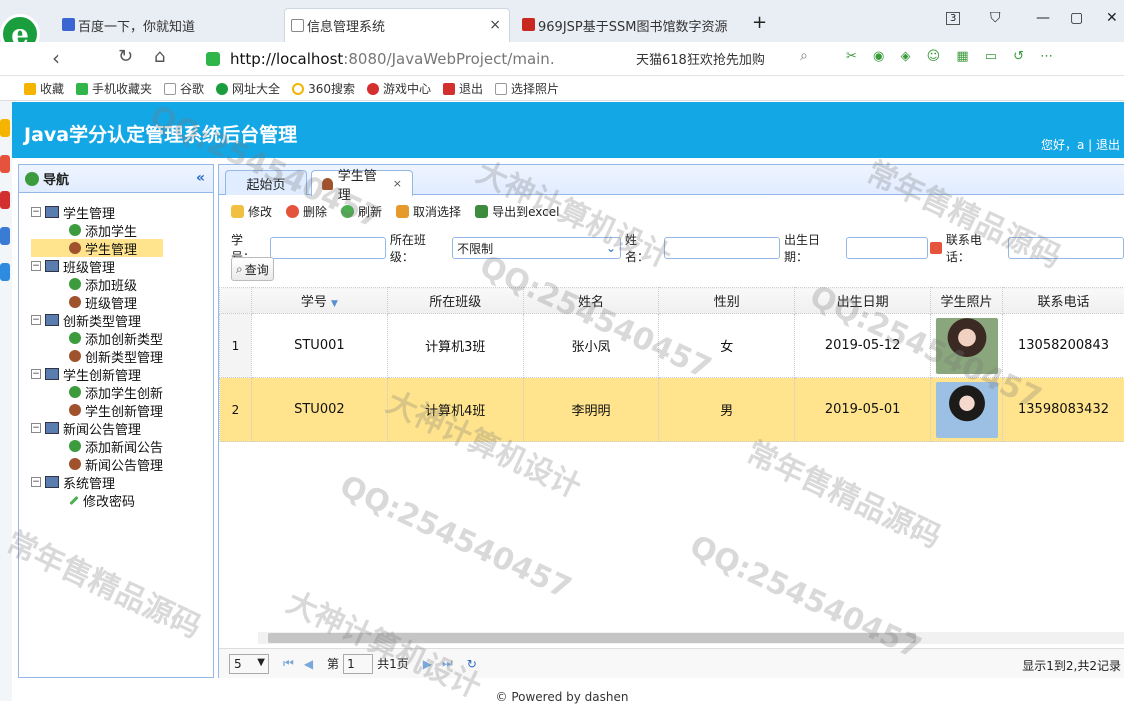  I want to click on tab-student-manage: 学生管理 ×, so click(362, 186).